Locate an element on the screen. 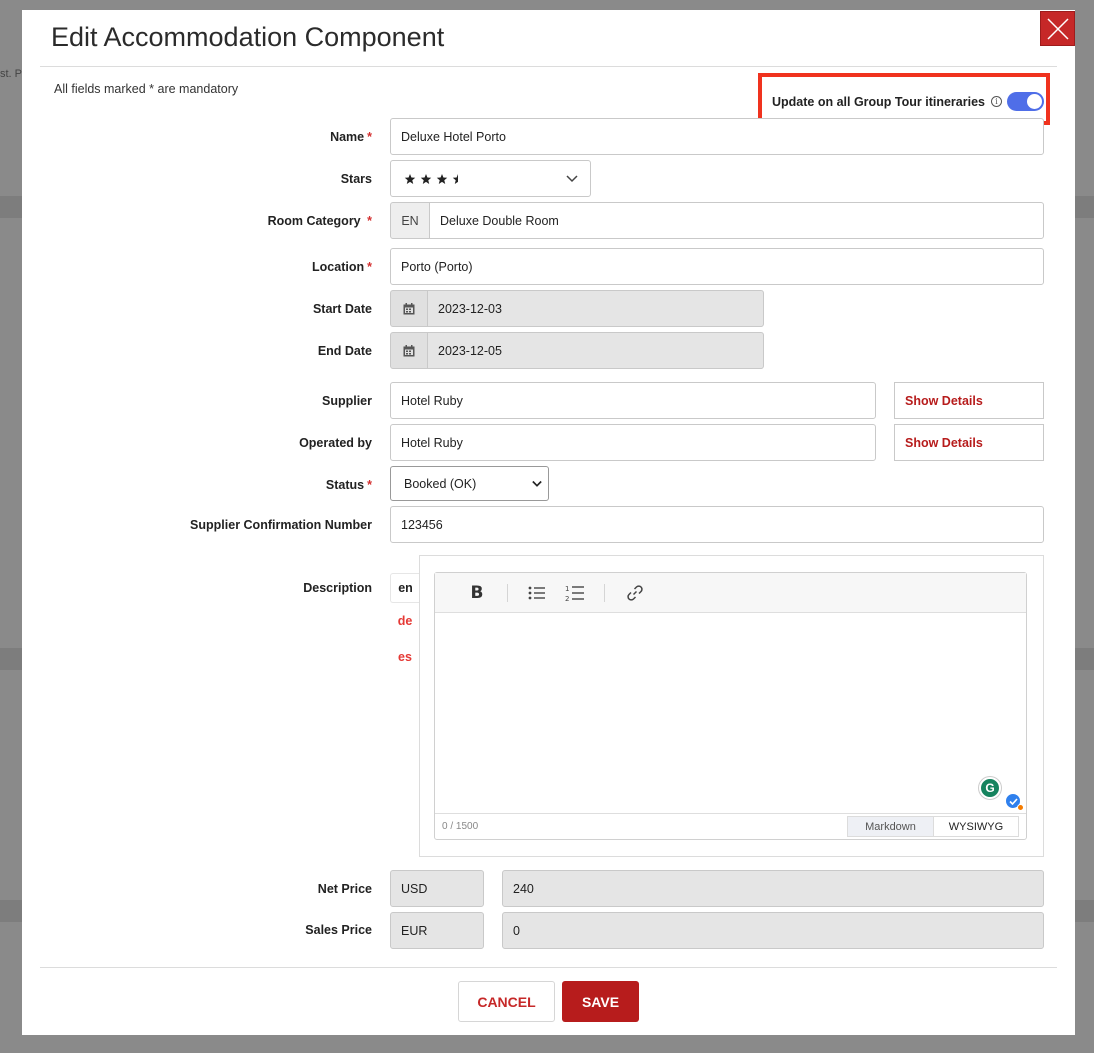 This screenshot has width=1094, height=1053. notification-dot-icon is located at coordinates (1020, 807).